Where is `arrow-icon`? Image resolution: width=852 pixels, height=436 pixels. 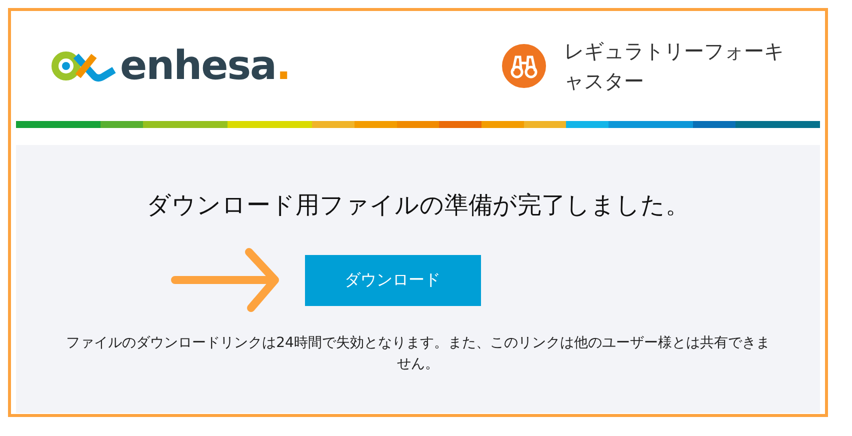
arrow-icon is located at coordinates (225, 280).